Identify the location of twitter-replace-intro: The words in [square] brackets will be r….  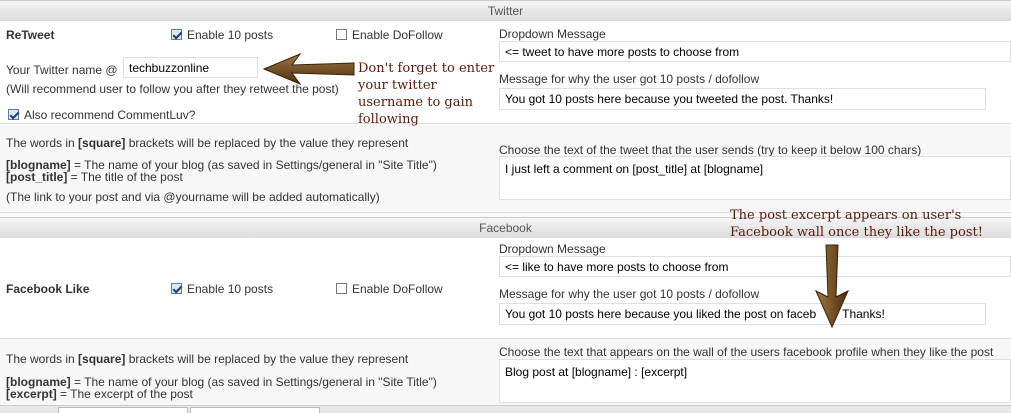
(207, 143).